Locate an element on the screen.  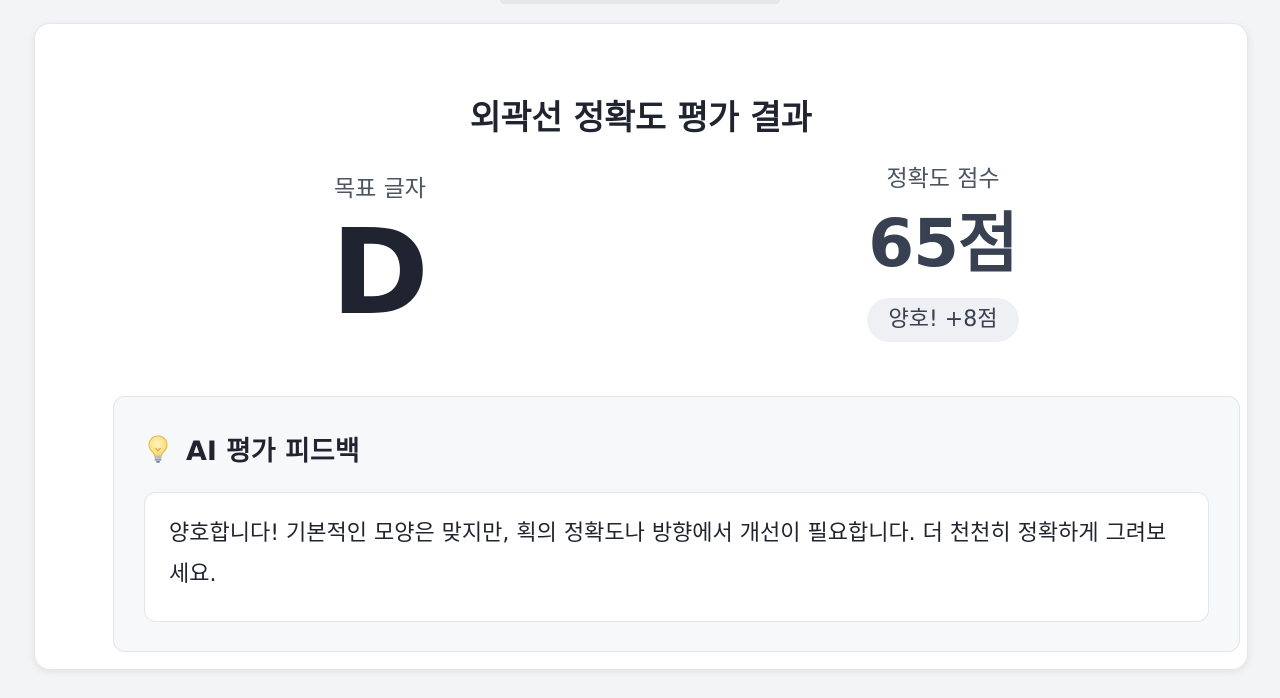
target-section: 목표 글자 D is located at coordinates (380, 253).